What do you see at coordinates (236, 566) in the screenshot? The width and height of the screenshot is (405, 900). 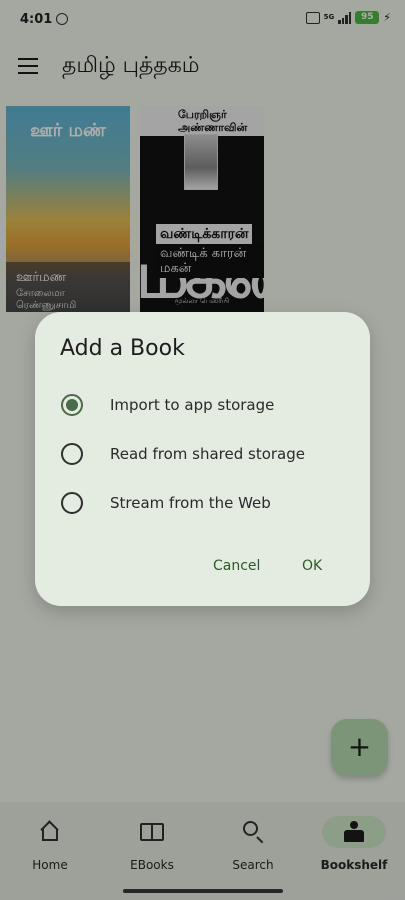 I see `cancel-button: Cancel` at bounding box center [236, 566].